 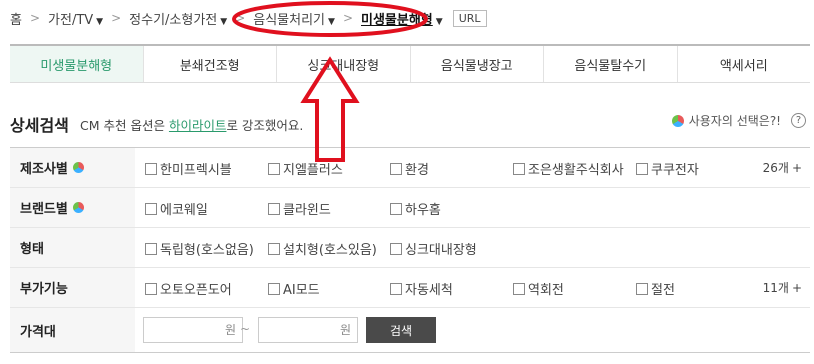 What do you see at coordinates (245, 329) in the screenshot?
I see `range-tilde: ~` at bounding box center [245, 329].